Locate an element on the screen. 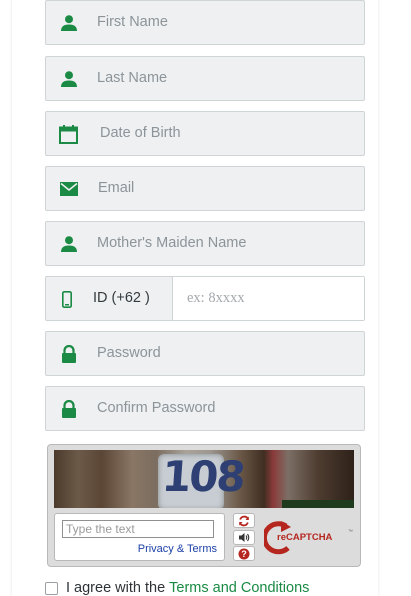 The width and height of the screenshot is (411, 596). phone-field: ID (+62 ) is located at coordinates (205, 298).